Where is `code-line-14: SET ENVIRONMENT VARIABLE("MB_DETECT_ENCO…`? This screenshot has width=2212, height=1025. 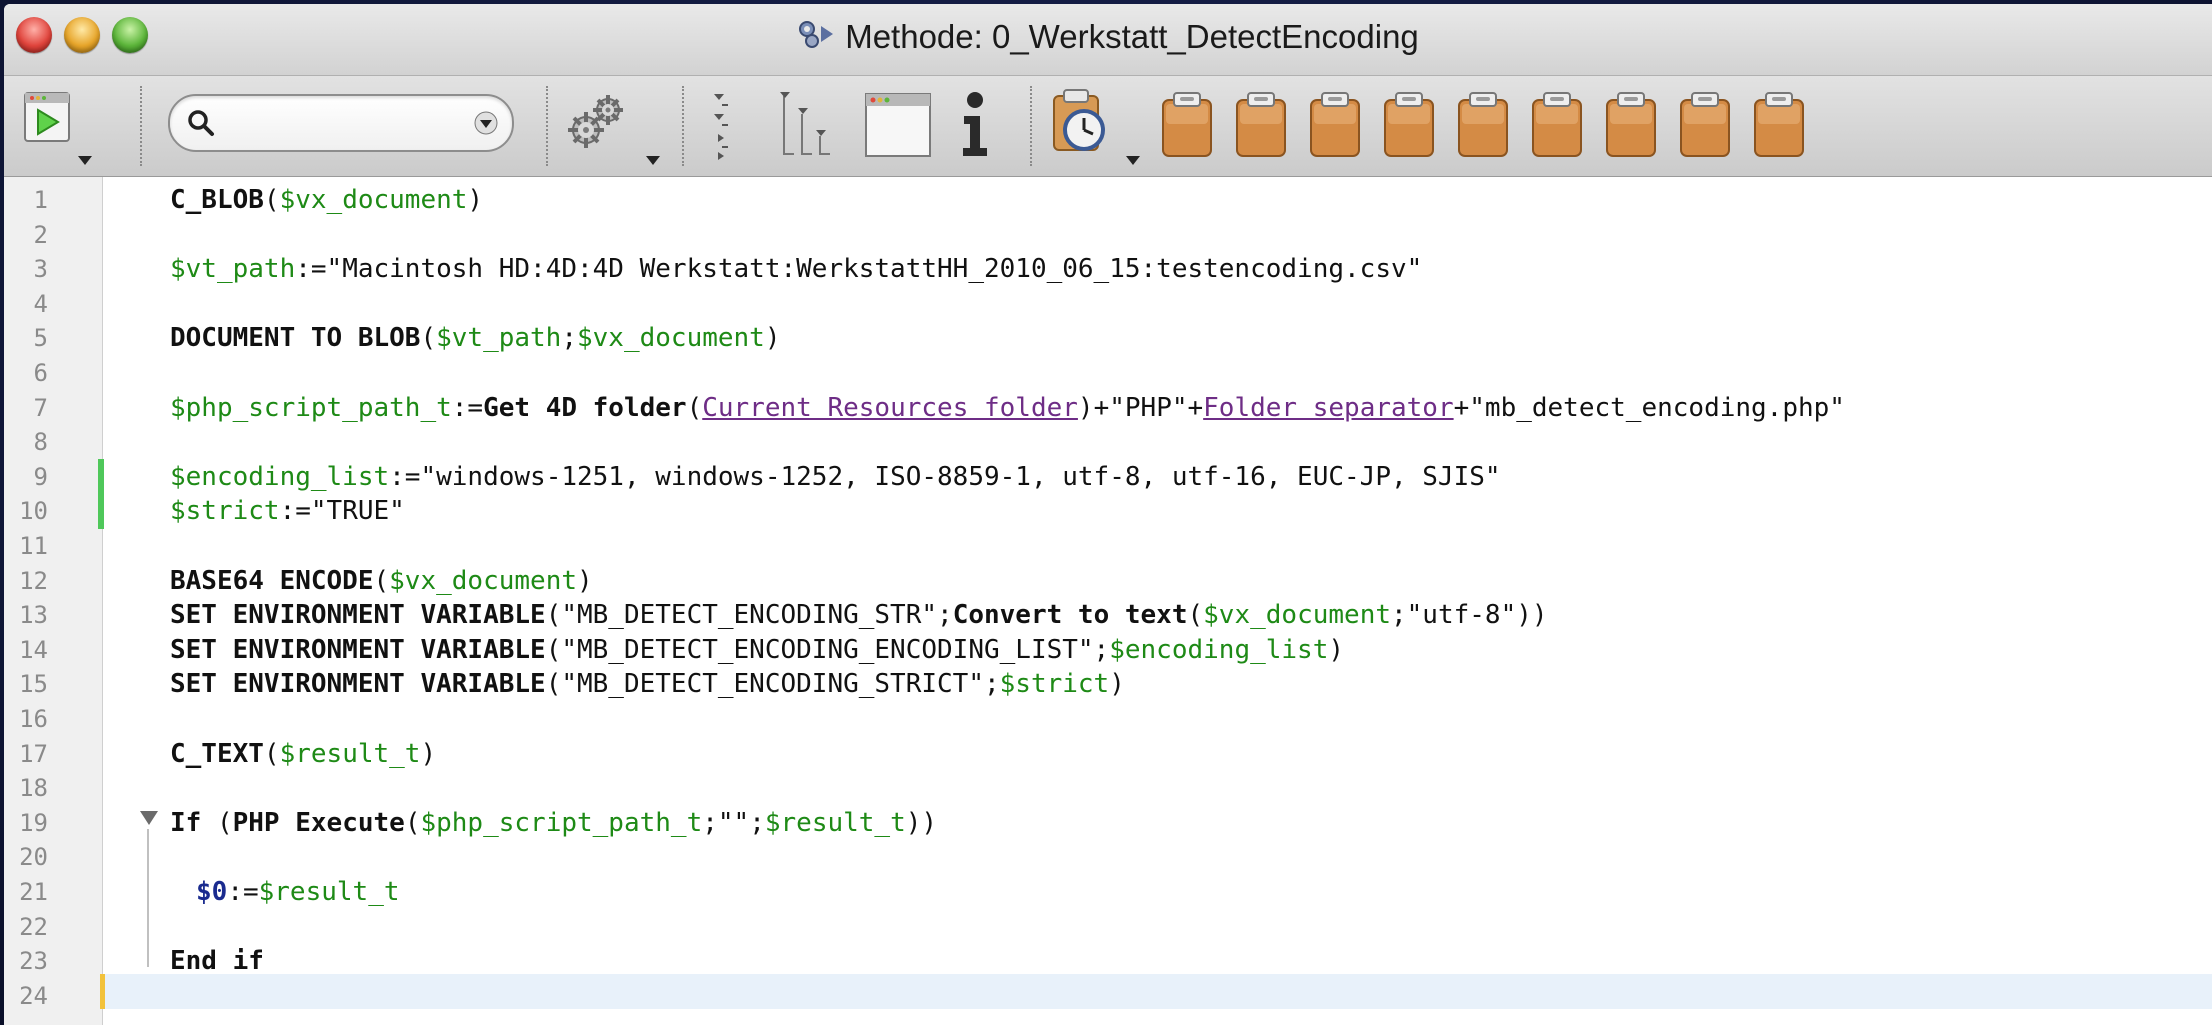
code-line-14: SET ENVIRONMENT VARIABLE("MB_DETECT_ENCO… is located at coordinates (757, 650).